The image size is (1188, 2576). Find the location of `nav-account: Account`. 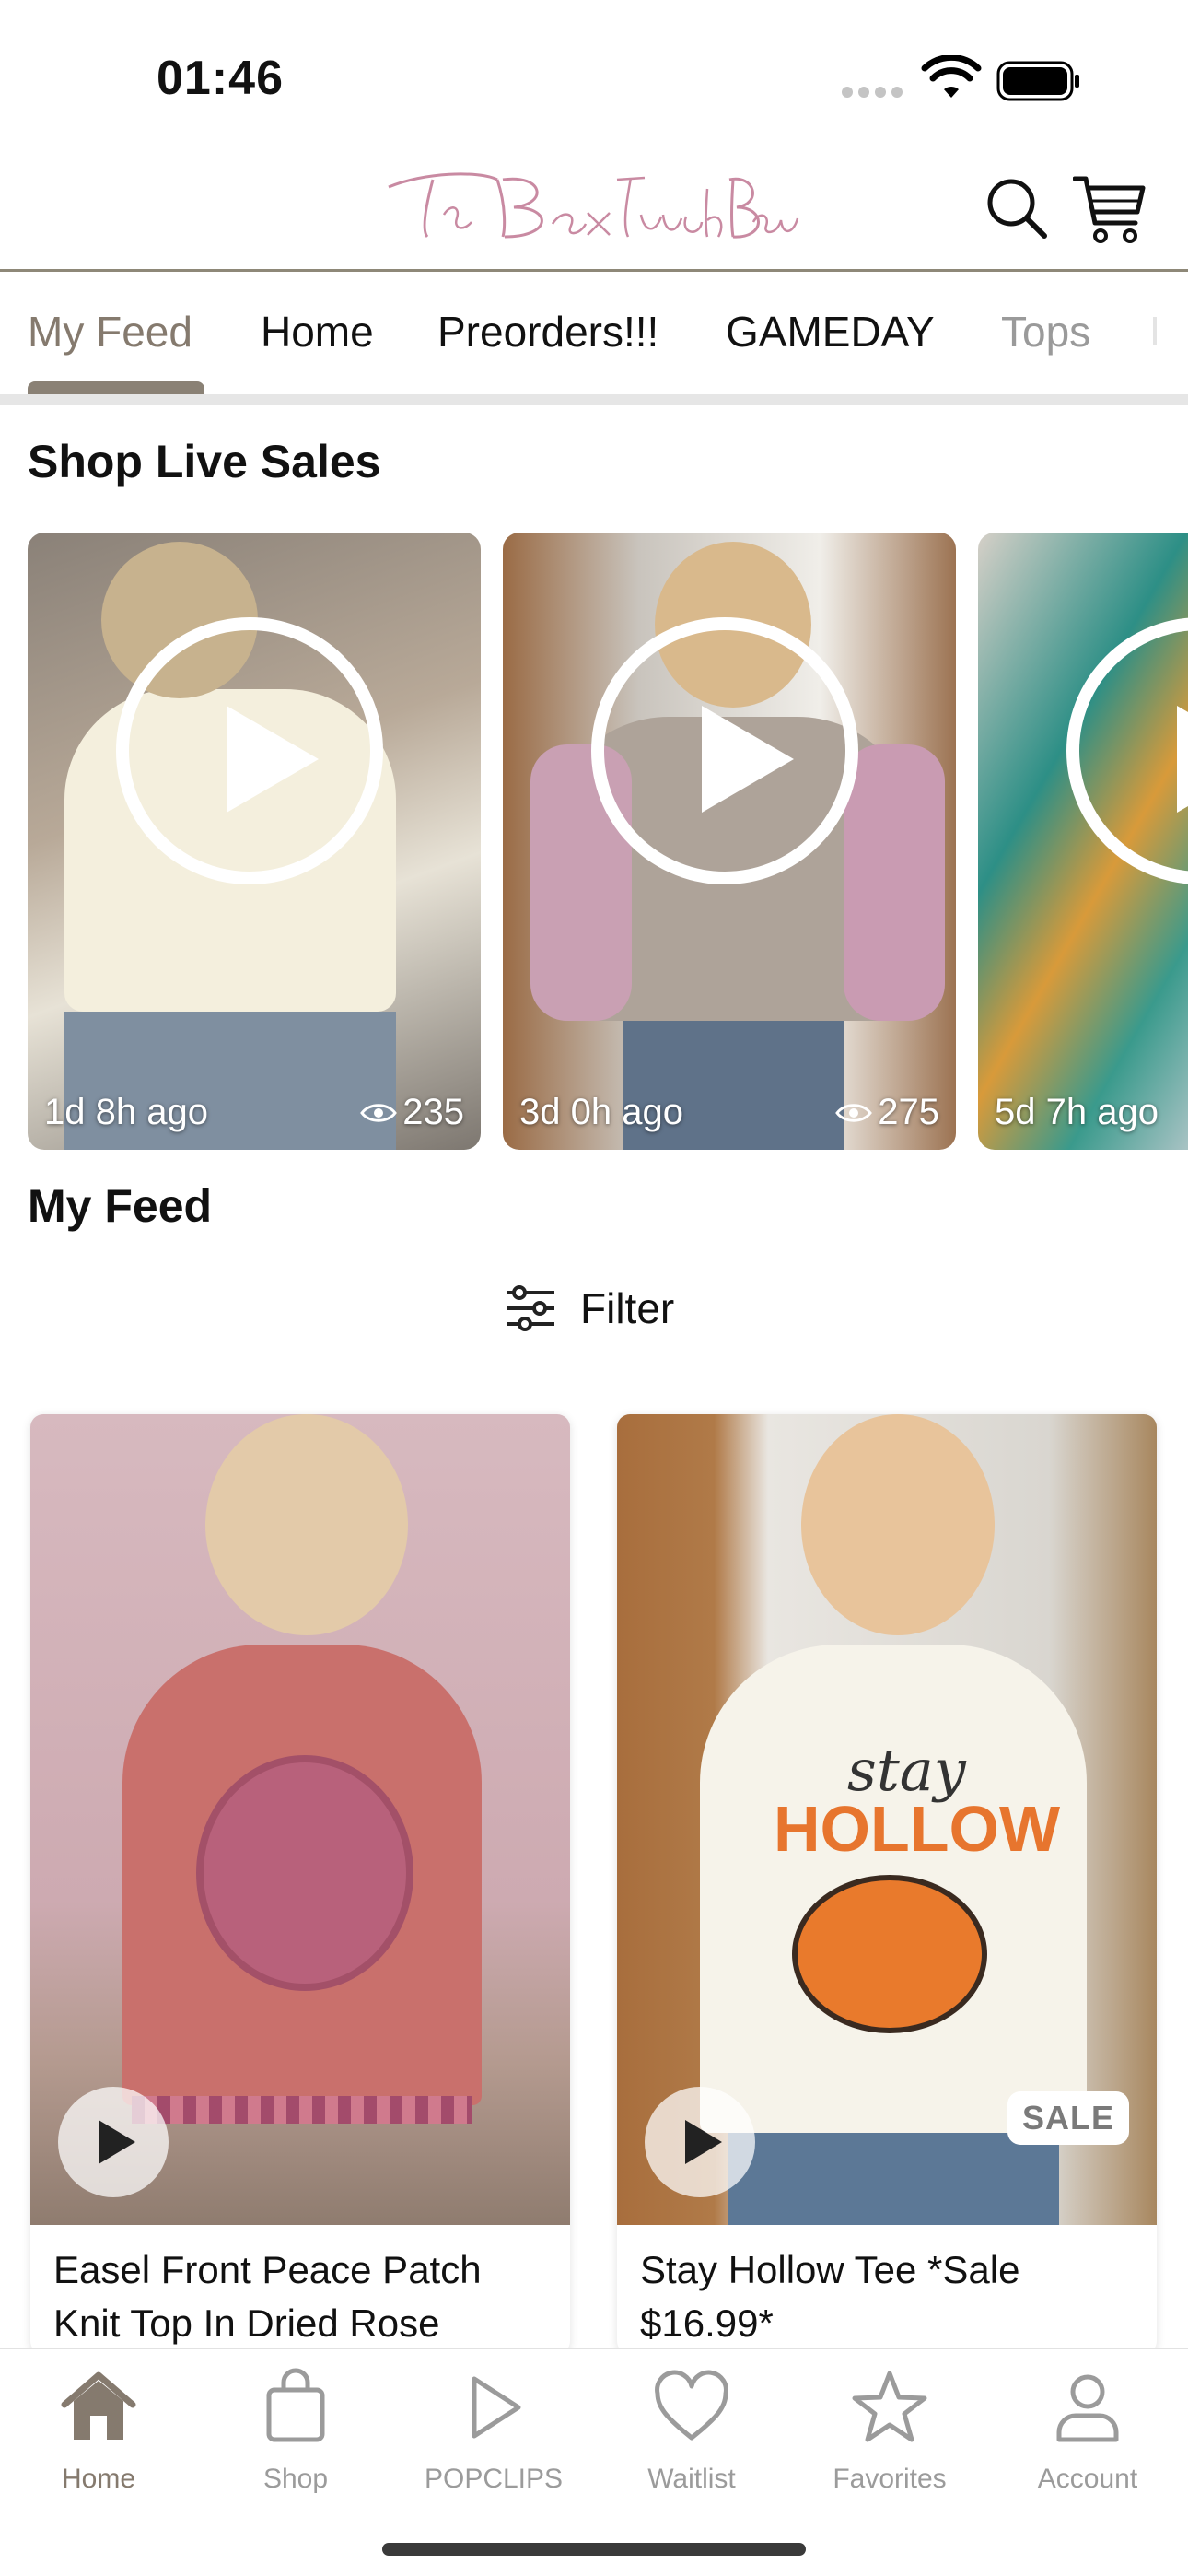

nav-account: Account is located at coordinates (1088, 2431).